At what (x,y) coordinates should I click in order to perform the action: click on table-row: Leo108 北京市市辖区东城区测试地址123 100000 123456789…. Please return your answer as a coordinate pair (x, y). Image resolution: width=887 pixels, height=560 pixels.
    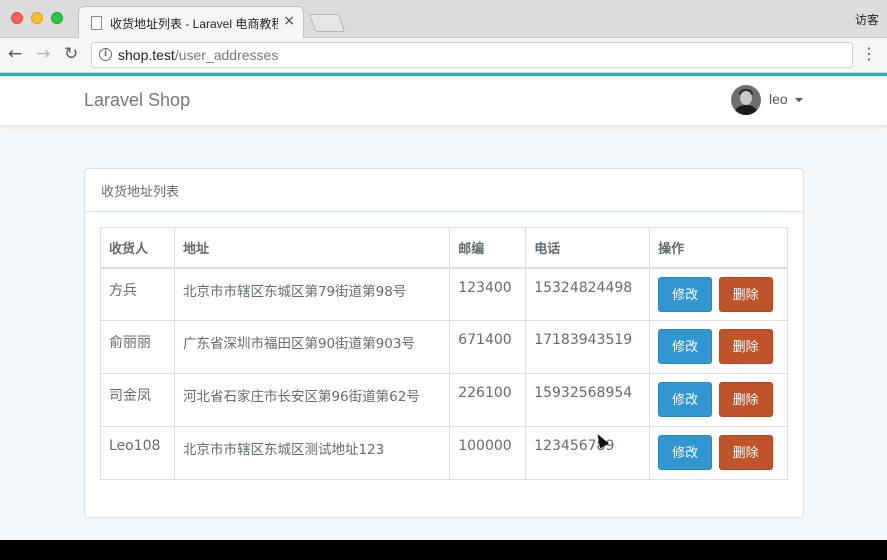
    Looking at the image, I should click on (444, 453).